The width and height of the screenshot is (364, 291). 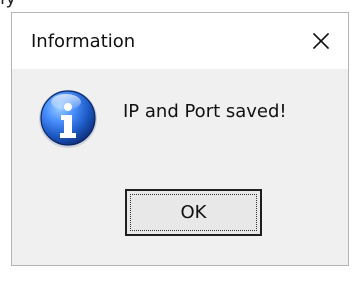 I want to click on close-icon, so click(x=321, y=41).